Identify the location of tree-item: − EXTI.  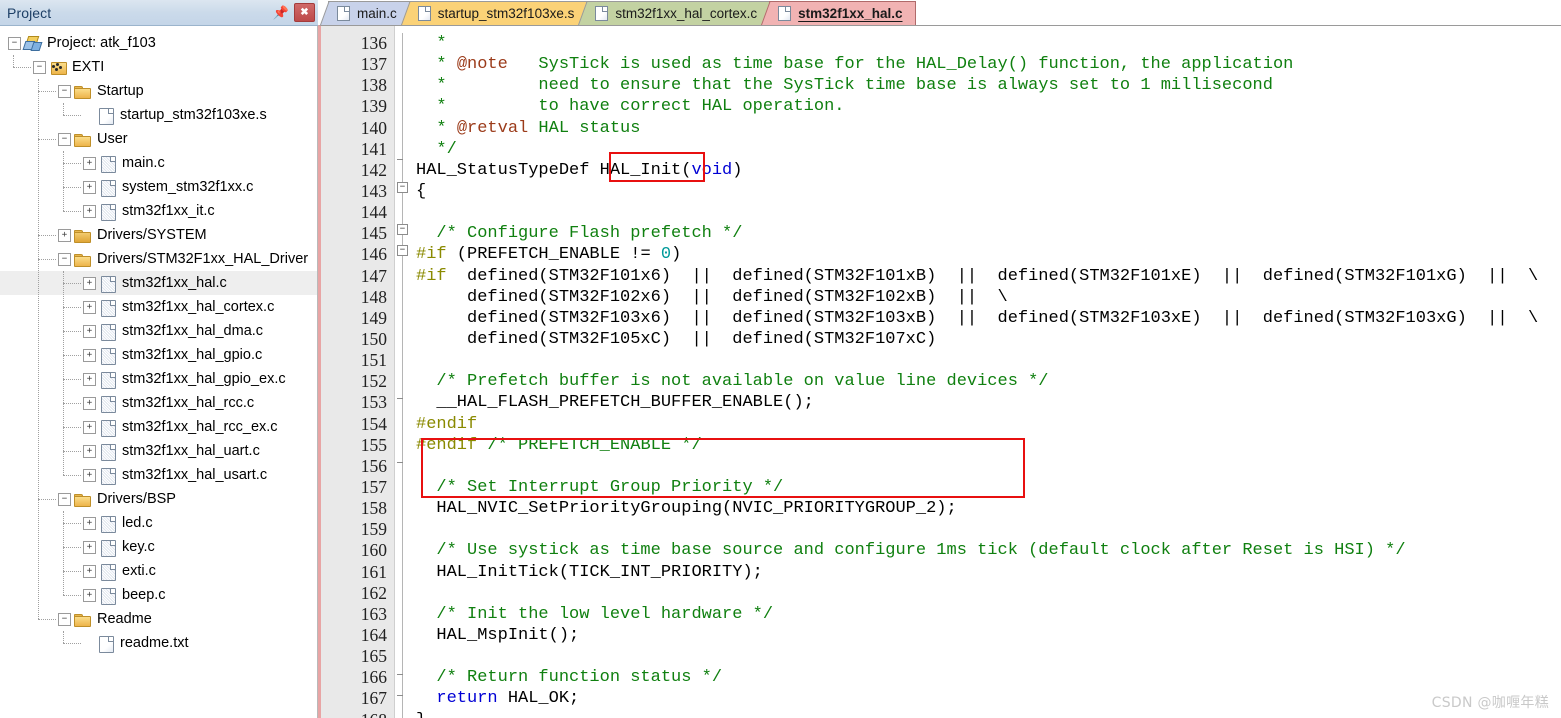
(158, 67).